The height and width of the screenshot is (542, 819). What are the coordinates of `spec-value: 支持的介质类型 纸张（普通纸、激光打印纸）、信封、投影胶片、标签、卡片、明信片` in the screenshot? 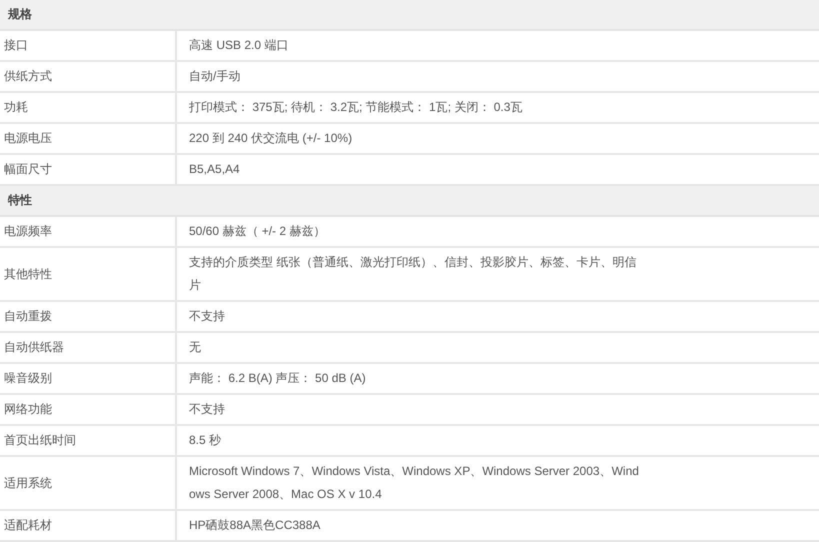 It's located at (413, 274).